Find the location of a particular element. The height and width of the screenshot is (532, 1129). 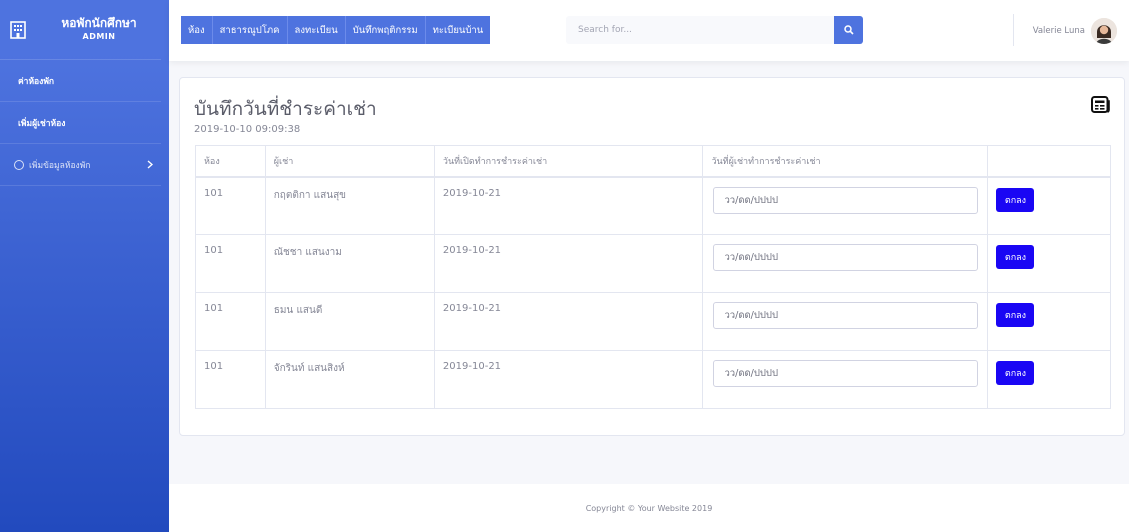

user-name: Valerie Luna is located at coordinates (1058, 31).